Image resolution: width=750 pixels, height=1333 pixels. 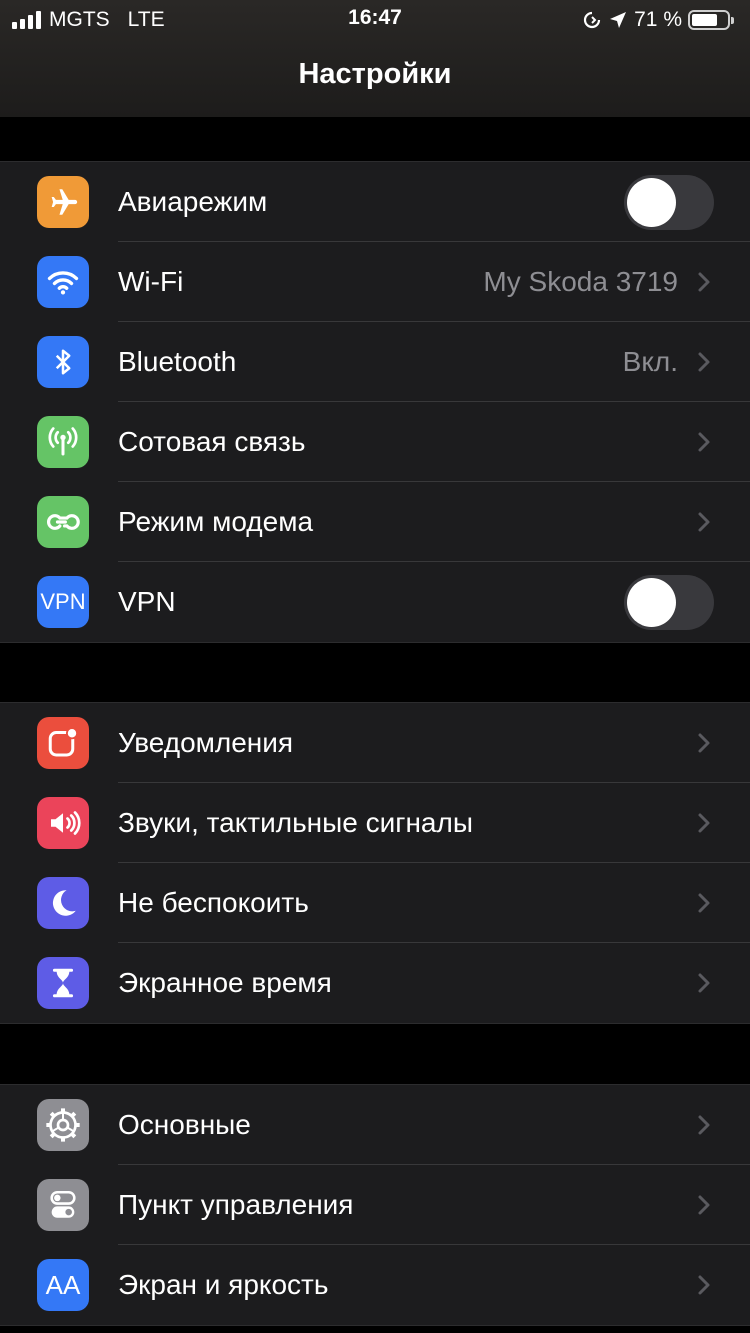 I want to click on cellular-icon, so click(x=63, y=442).